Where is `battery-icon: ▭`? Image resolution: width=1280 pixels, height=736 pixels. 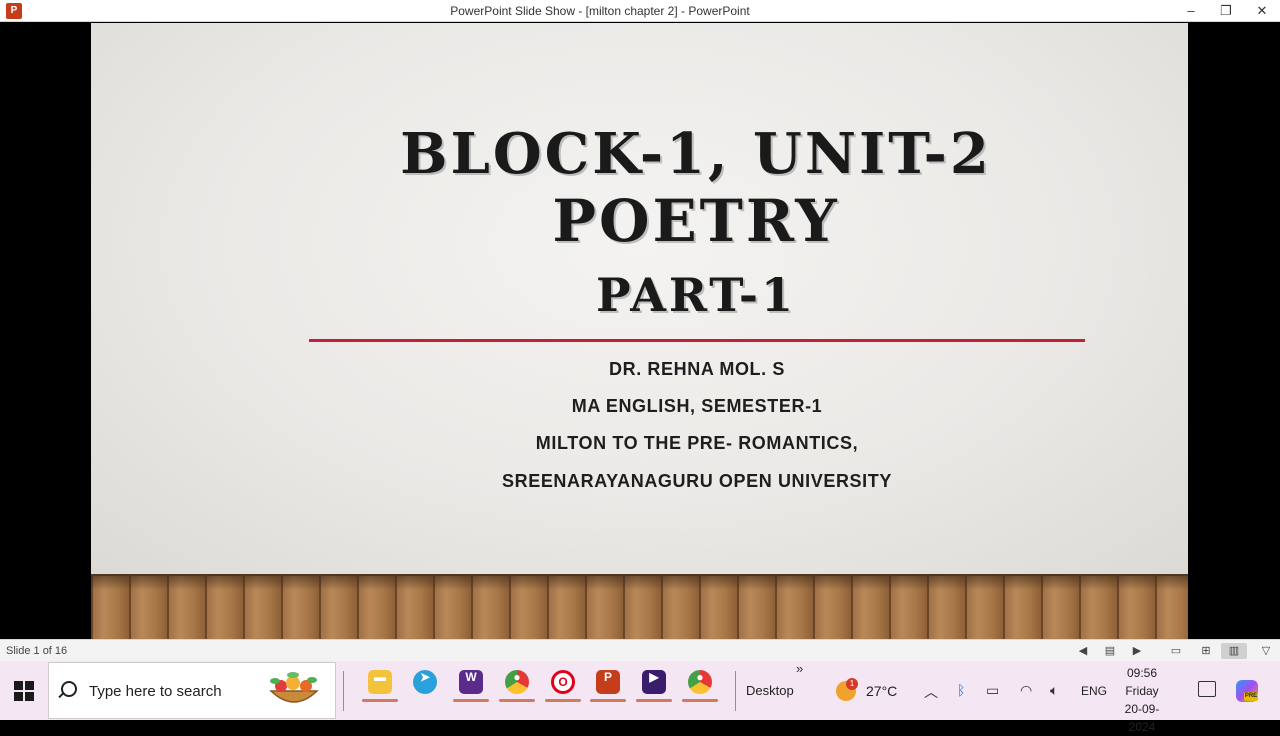 battery-icon: ▭ is located at coordinates (992, 690).